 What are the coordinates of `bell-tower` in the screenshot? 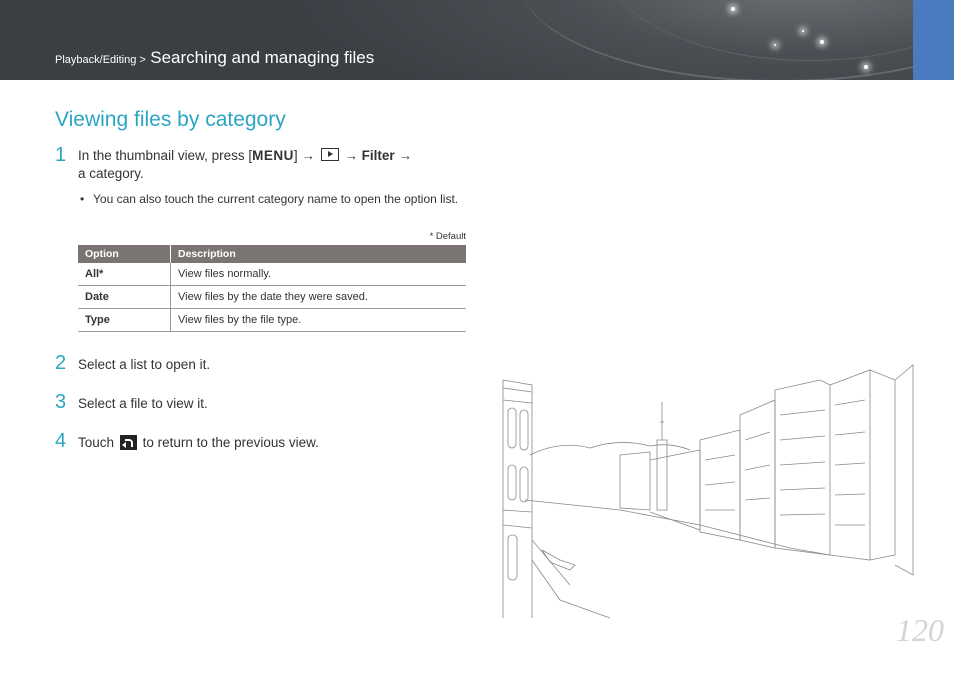 It's located at (662, 465).